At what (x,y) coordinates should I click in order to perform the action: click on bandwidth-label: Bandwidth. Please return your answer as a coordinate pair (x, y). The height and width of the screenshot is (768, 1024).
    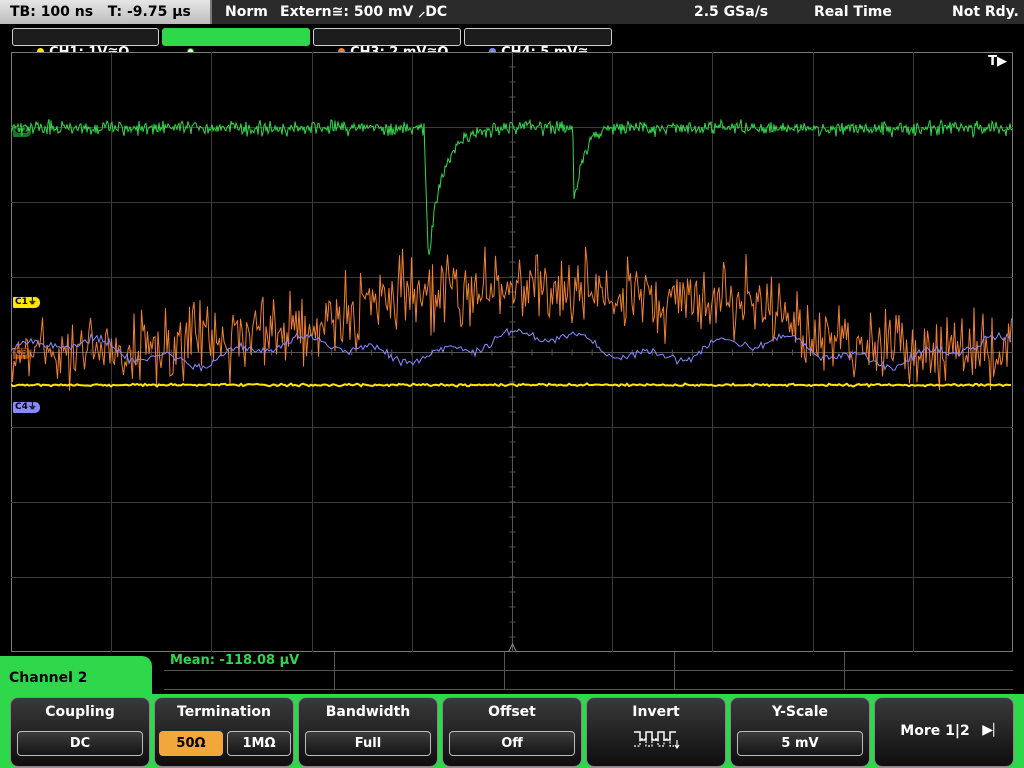
    Looking at the image, I should click on (368, 712).